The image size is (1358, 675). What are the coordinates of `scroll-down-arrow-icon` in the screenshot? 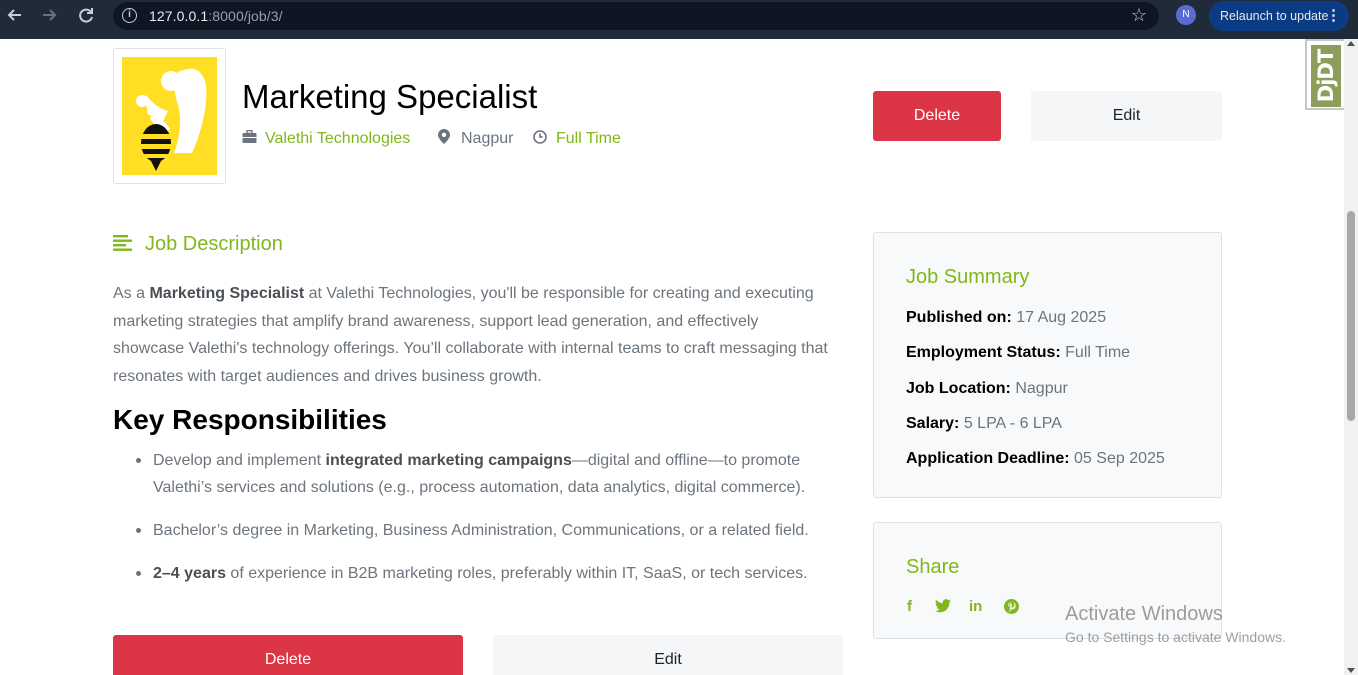 It's located at (1351, 670).